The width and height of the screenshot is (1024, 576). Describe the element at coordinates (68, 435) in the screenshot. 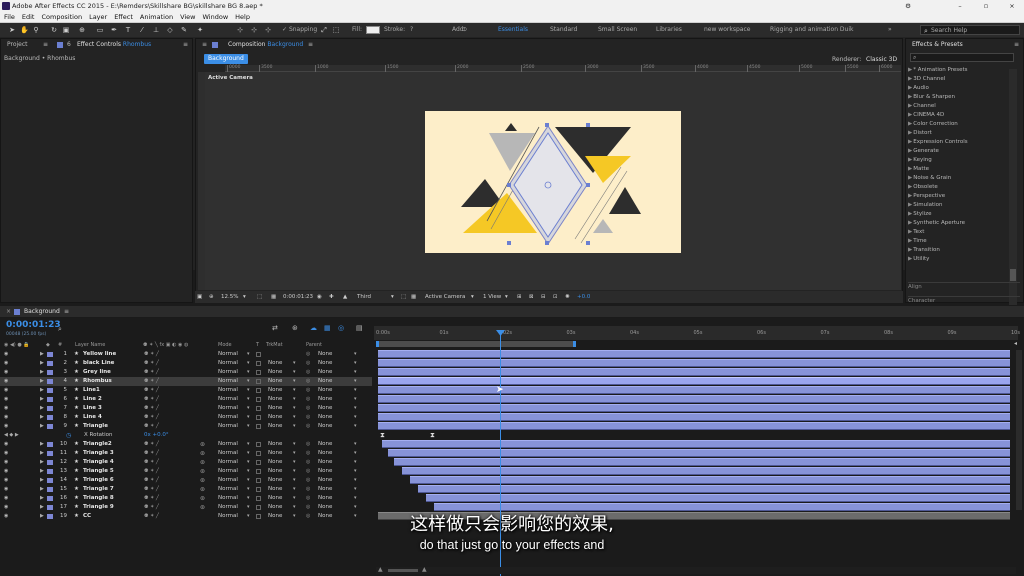

I see `stopwatch-icon: ◷` at that location.